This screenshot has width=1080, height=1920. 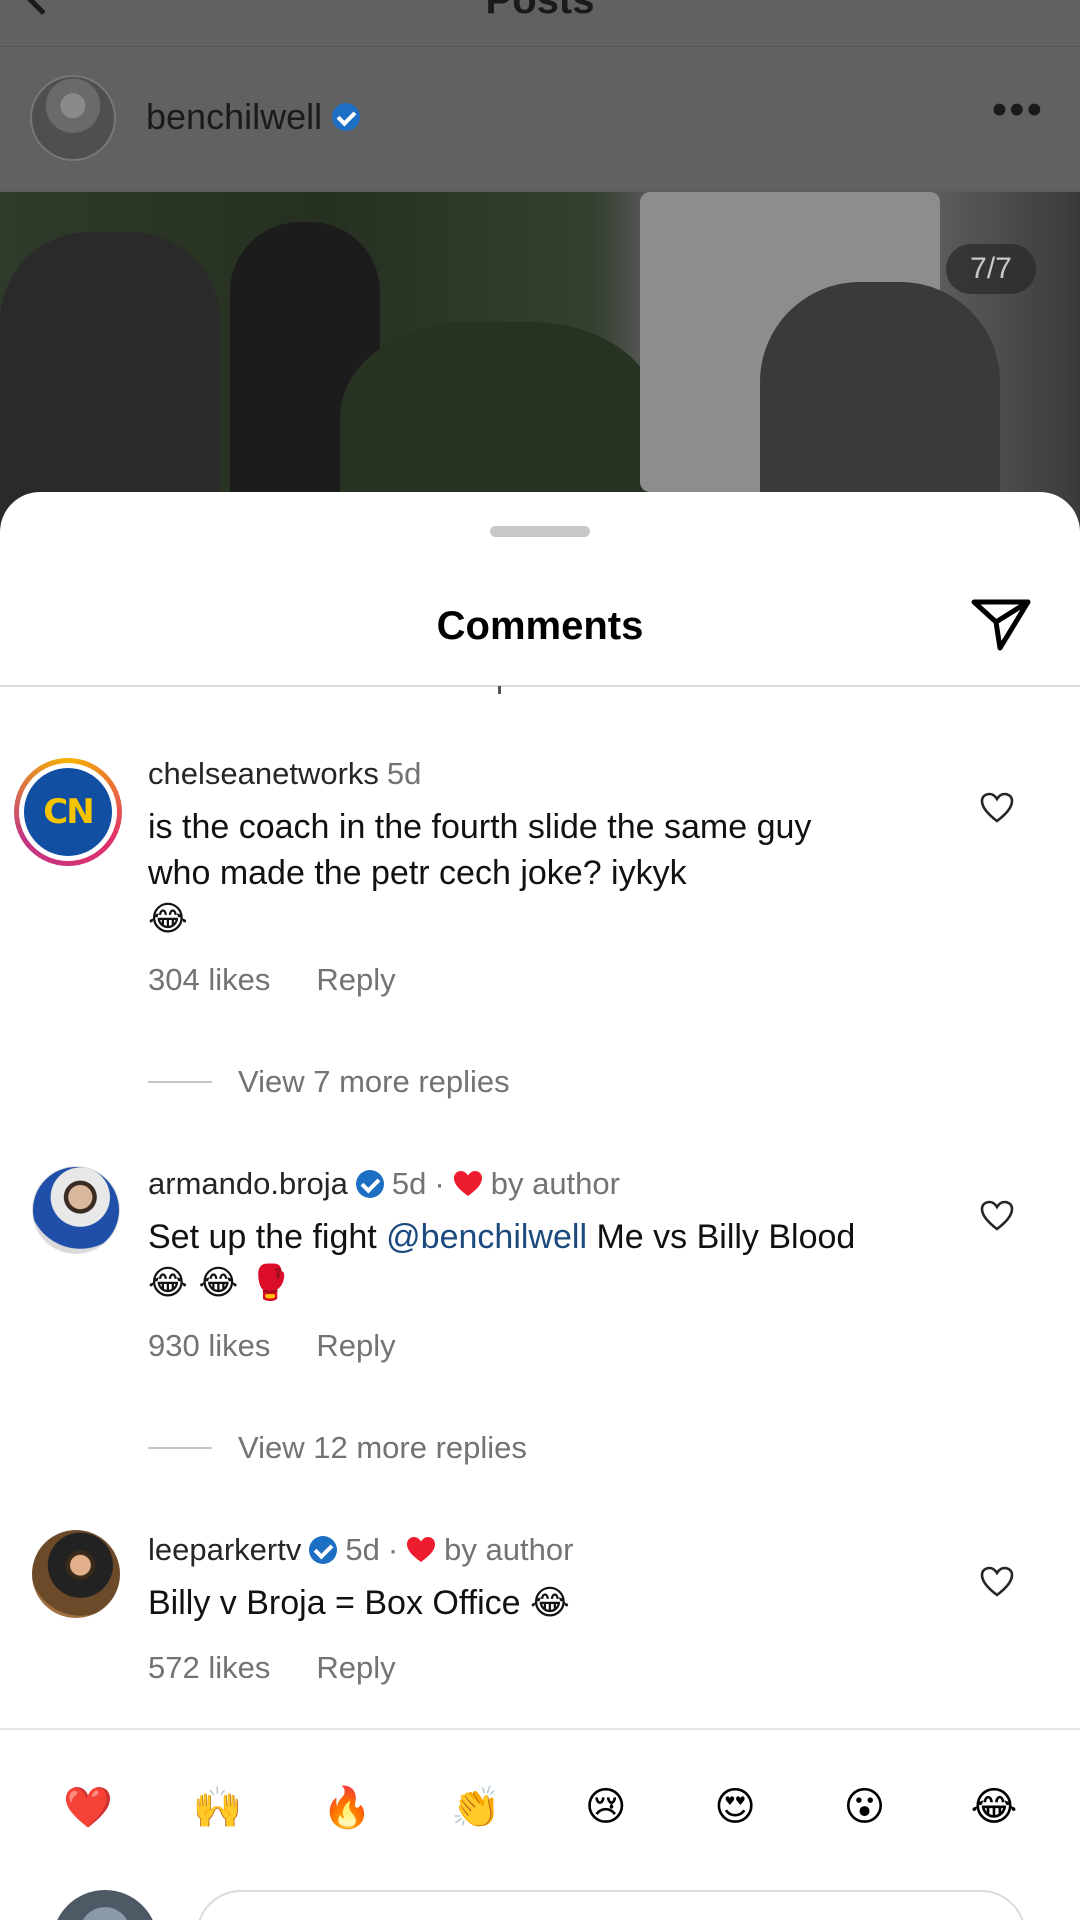 I want to click on reaction-raised-hands-icon: 🙌, so click(x=217, y=1807).